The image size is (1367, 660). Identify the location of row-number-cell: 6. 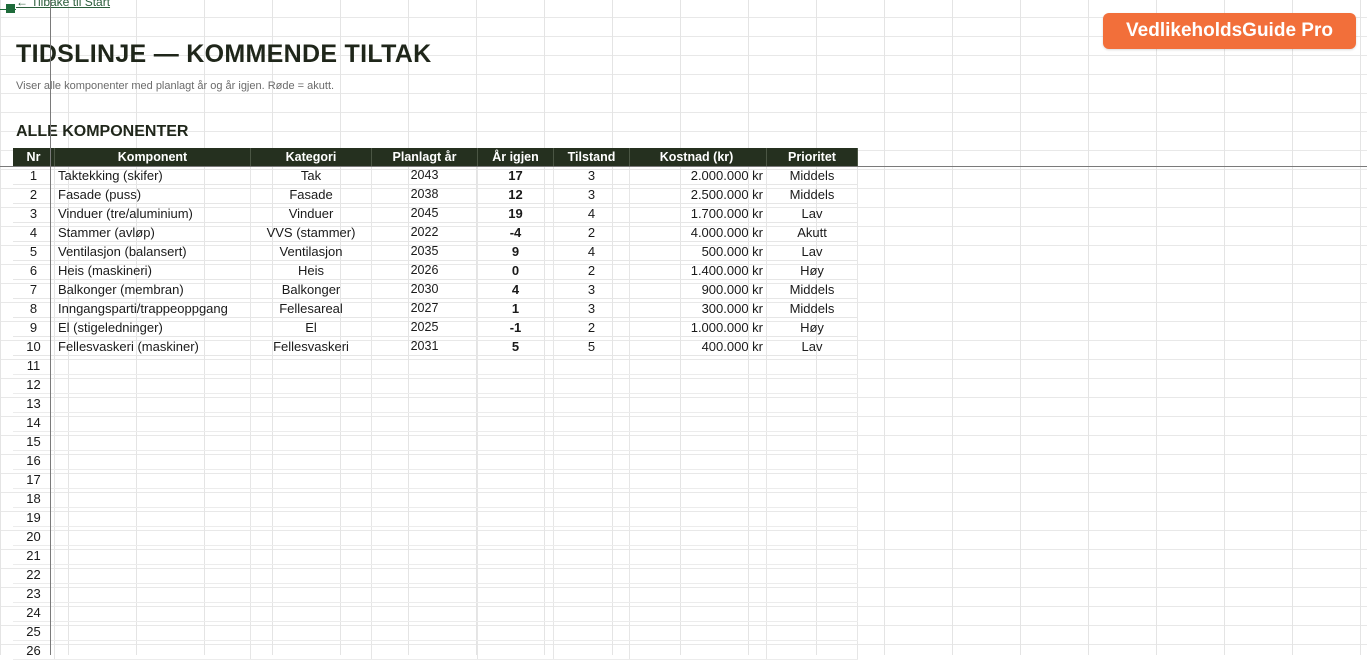
(34, 270).